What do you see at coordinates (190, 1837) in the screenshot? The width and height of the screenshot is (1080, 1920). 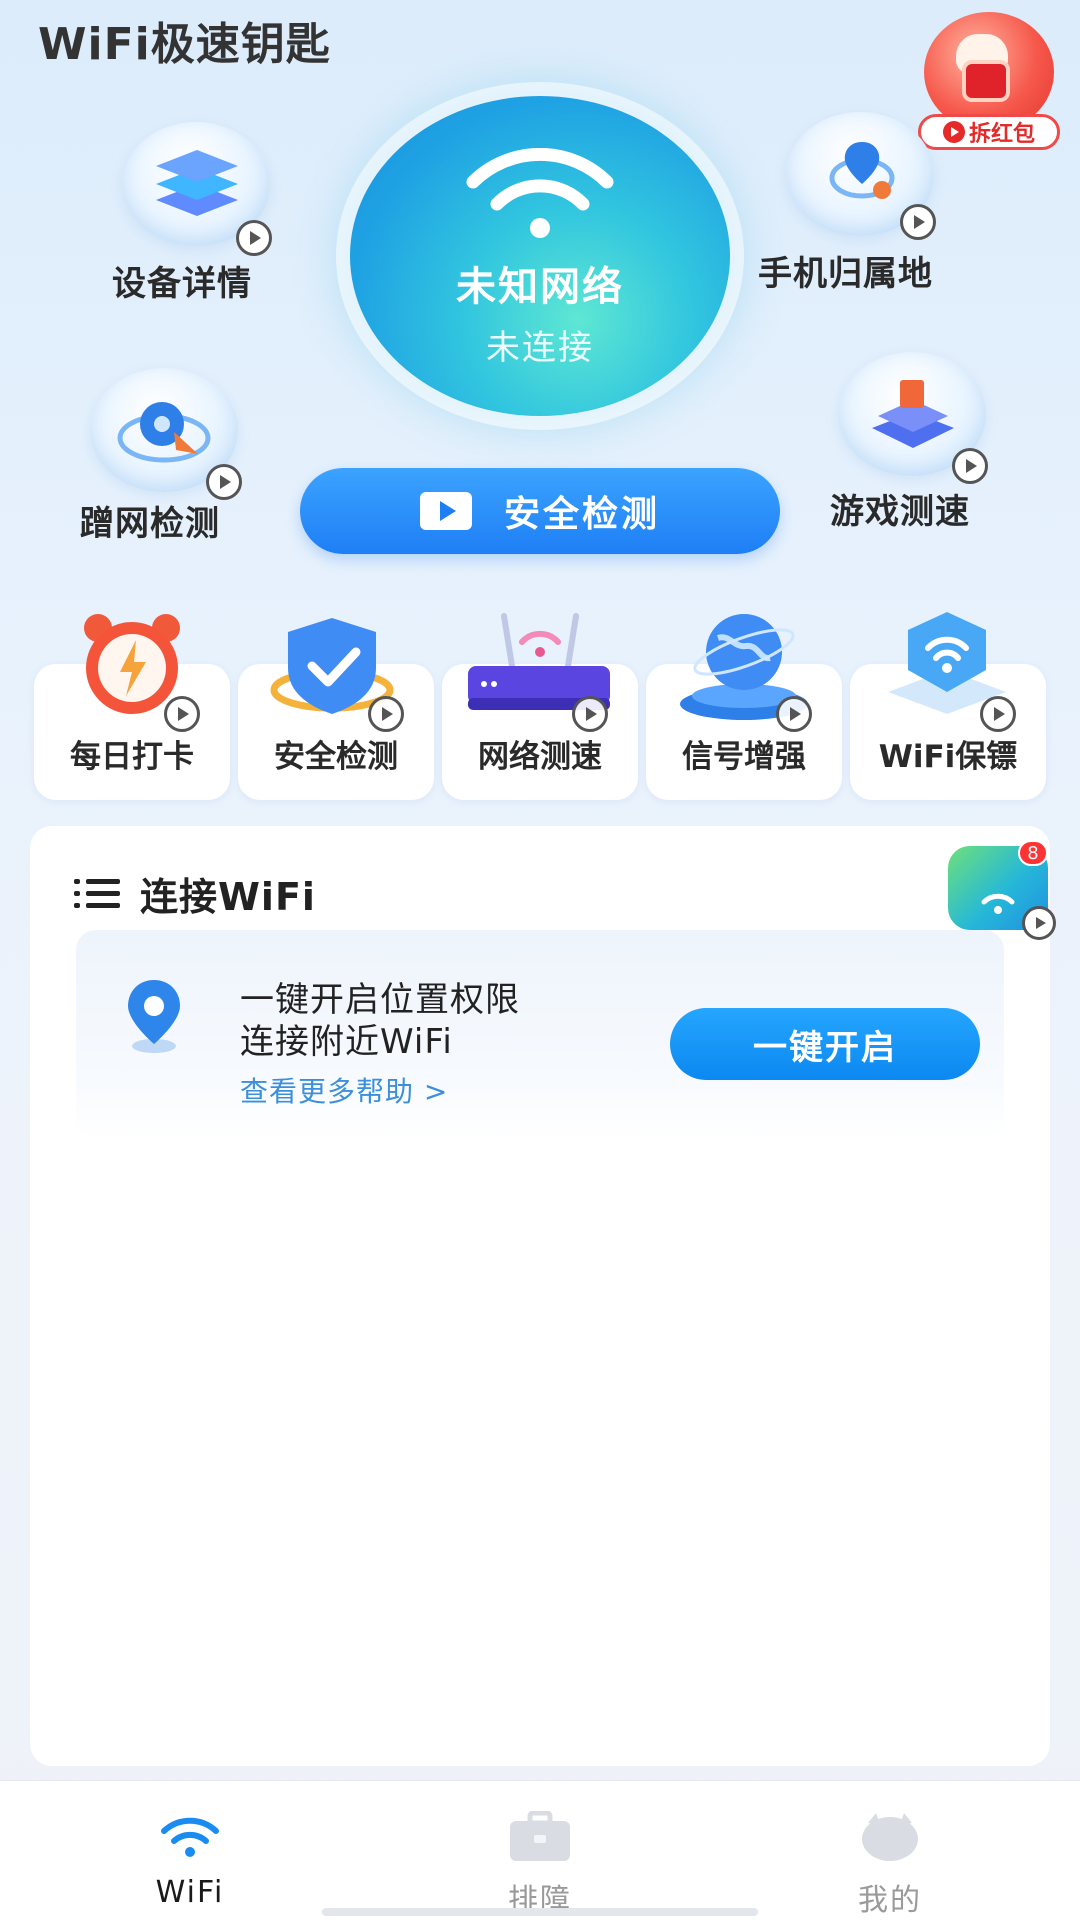 I see `wifi-icon` at bounding box center [190, 1837].